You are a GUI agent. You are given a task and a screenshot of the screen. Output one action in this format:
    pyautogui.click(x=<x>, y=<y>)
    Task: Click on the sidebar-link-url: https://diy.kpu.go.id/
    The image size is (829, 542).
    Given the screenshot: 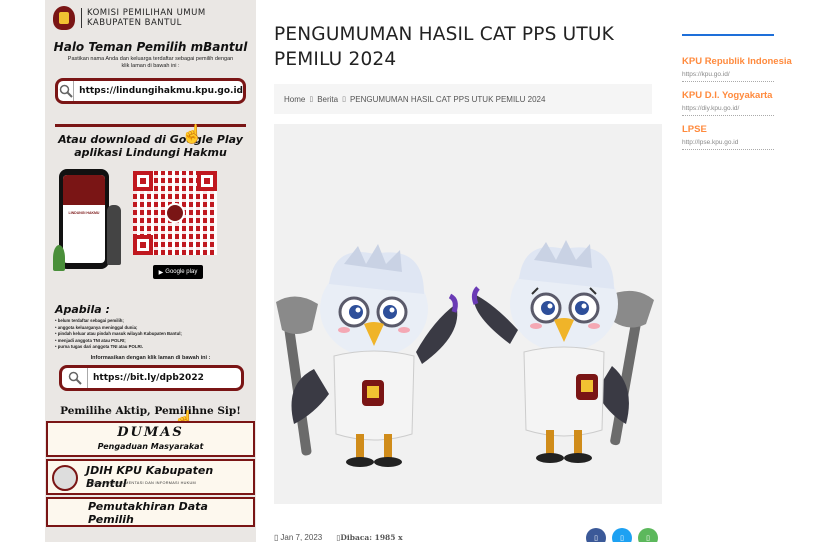 What is the action you would take?
    pyautogui.click(x=728, y=110)
    